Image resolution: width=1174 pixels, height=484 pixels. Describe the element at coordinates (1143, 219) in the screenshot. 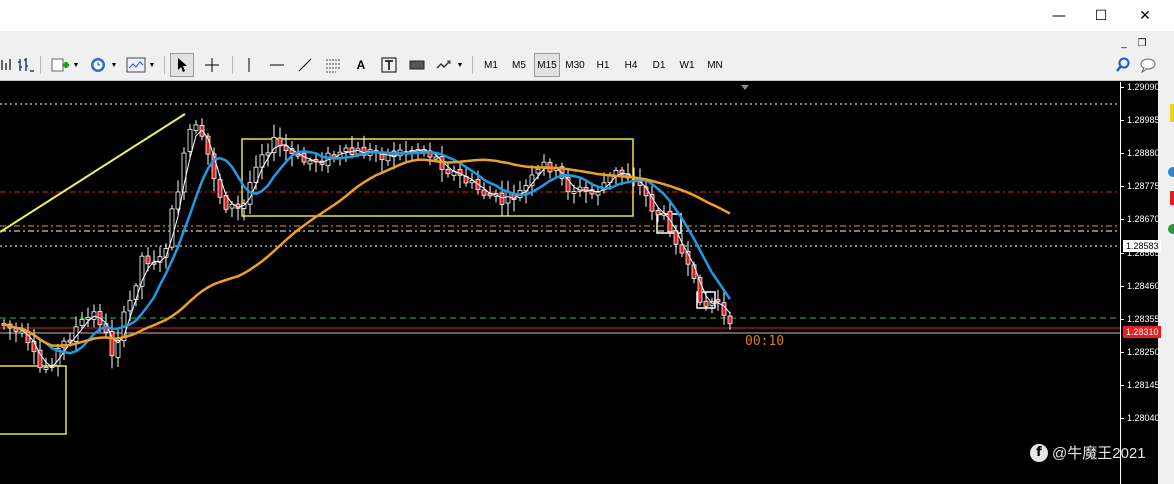

I see `price-axis-label: 1.28670` at that location.